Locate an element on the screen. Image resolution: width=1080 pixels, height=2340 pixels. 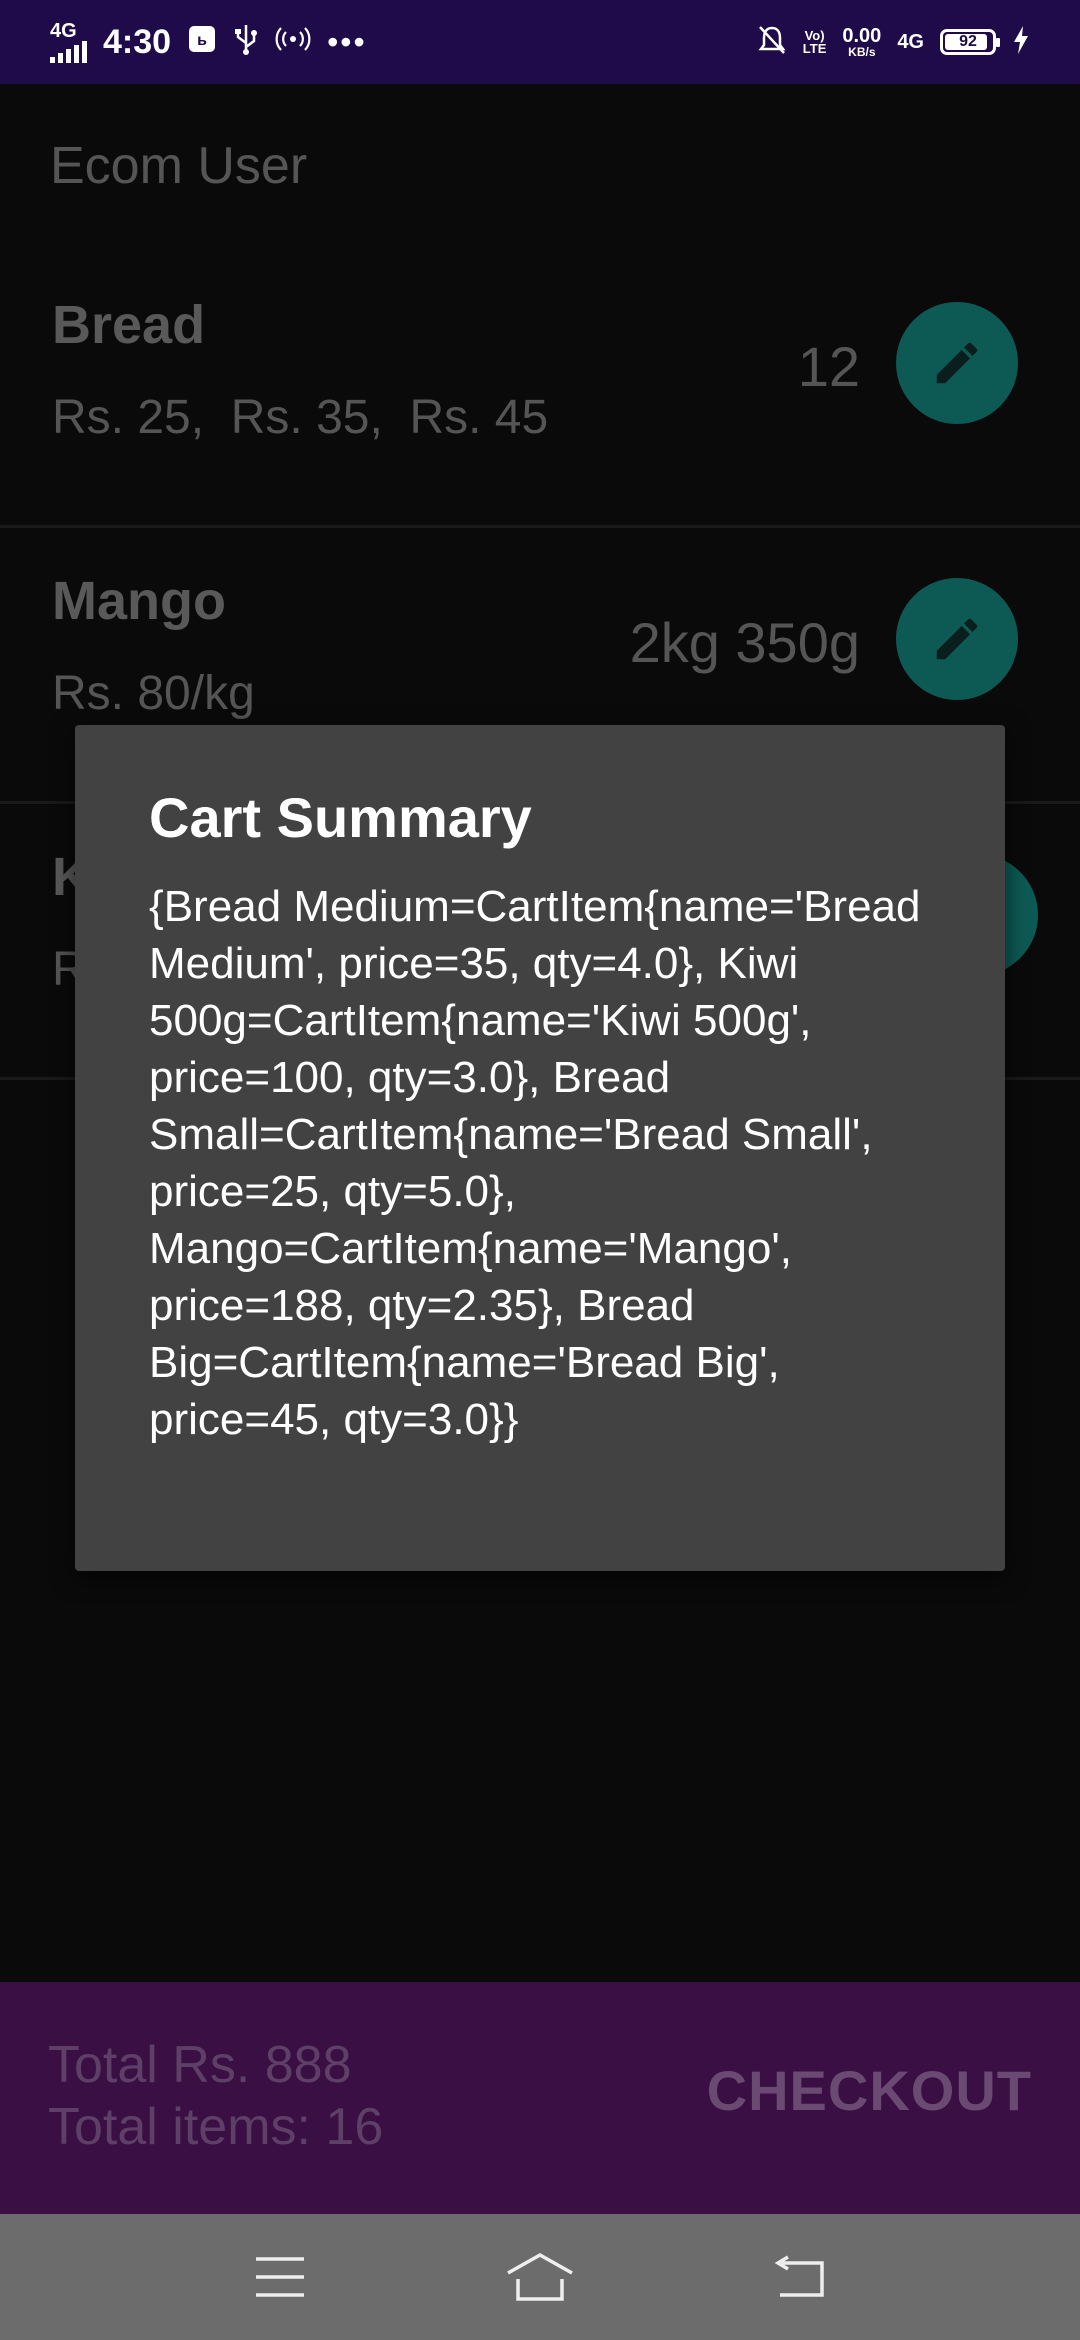
product-name: Bread is located at coordinates (129, 325).